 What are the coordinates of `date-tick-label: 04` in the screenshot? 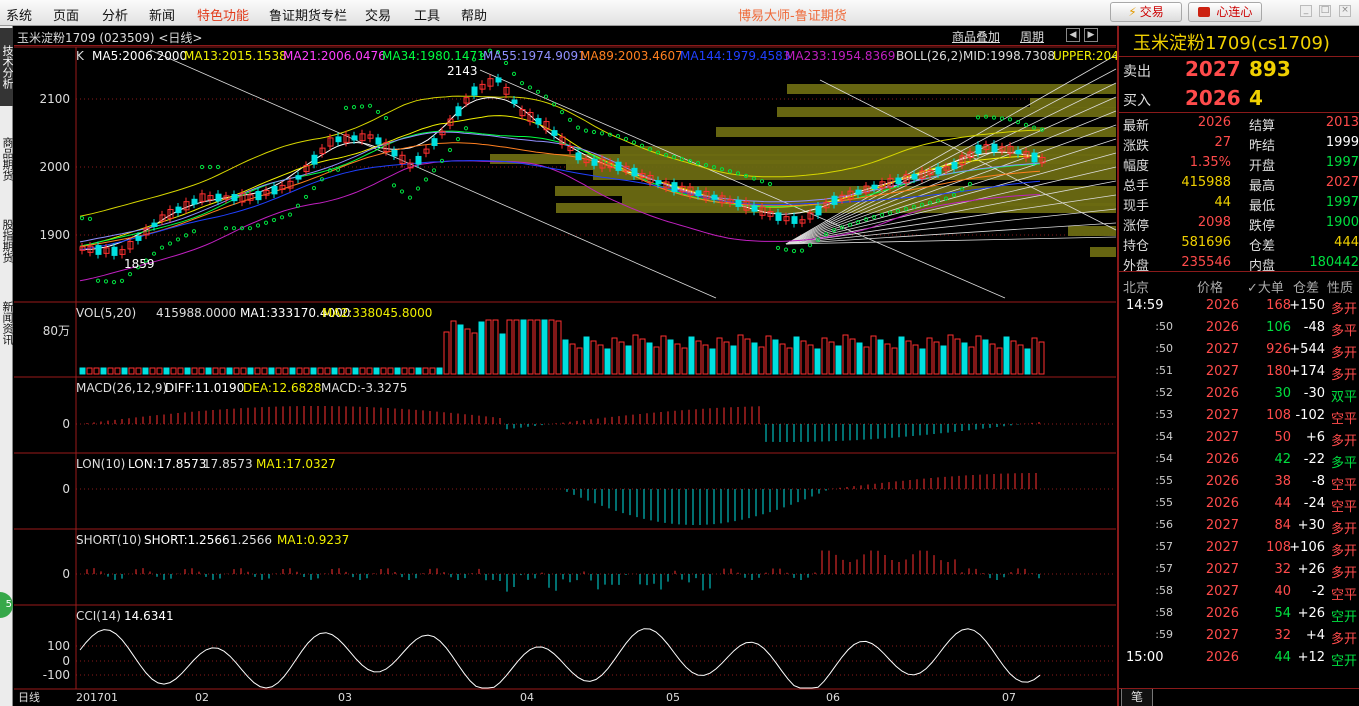 It's located at (527, 697).